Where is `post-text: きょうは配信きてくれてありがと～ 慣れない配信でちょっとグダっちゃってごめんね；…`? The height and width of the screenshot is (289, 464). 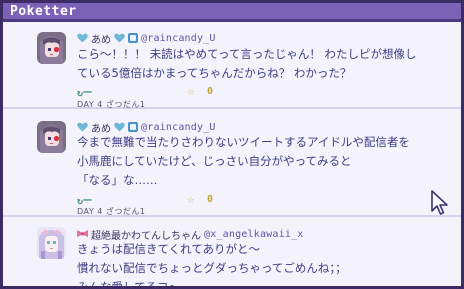
post-text: きょうは配信きてくれてありがと～ 慣れない配信でちょっとグダっちゃってごめんね；… is located at coordinates (212, 265).